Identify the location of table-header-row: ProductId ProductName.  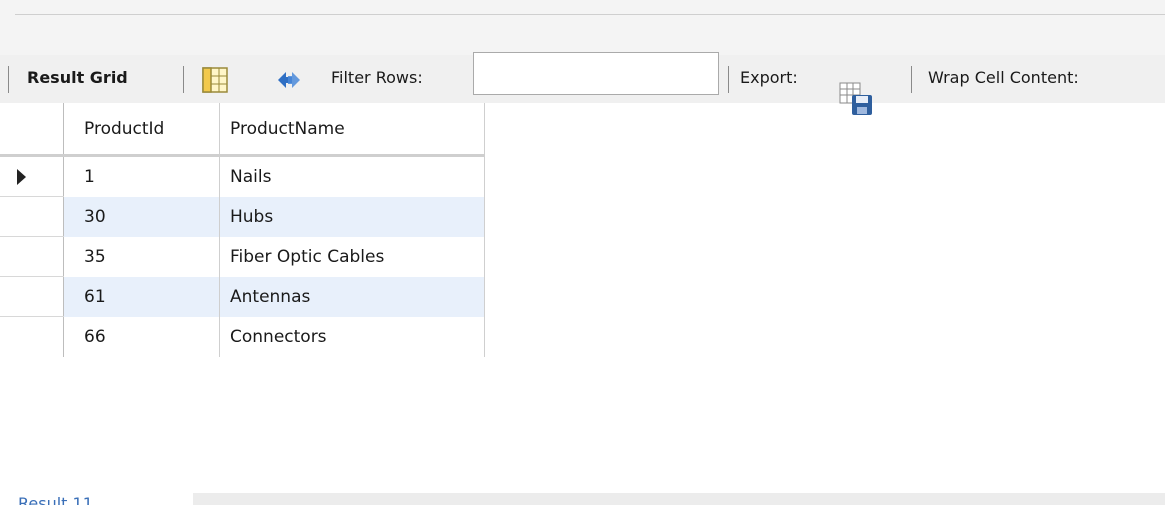
(242, 130).